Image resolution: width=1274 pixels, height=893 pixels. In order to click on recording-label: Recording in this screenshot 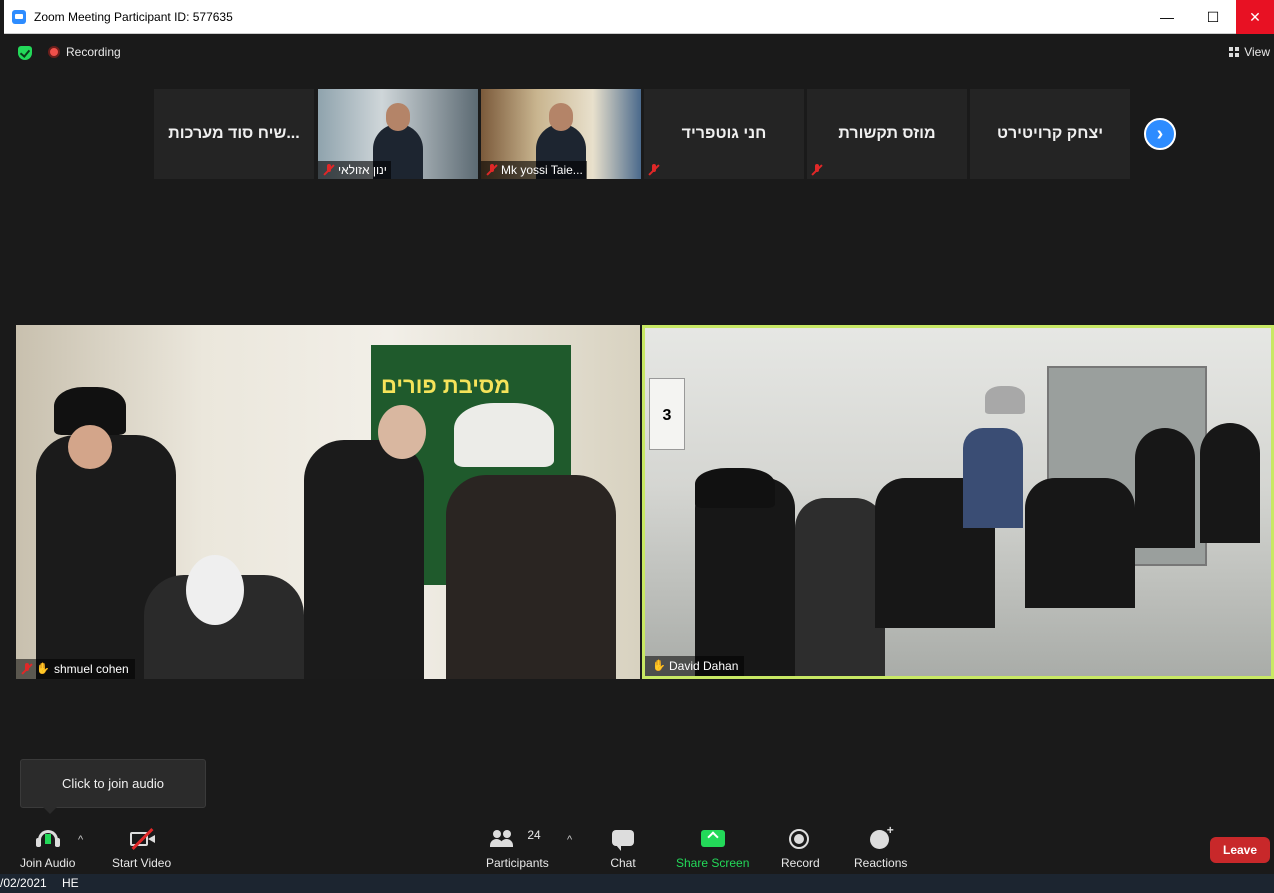, I will do `click(93, 52)`.